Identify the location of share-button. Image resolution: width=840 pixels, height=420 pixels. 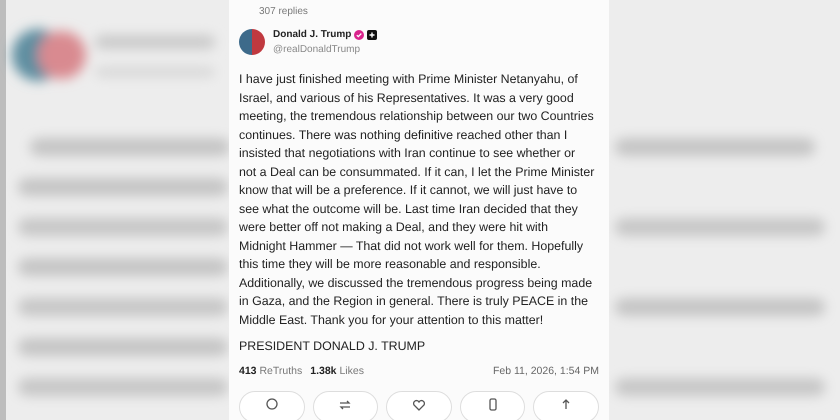
(566, 405).